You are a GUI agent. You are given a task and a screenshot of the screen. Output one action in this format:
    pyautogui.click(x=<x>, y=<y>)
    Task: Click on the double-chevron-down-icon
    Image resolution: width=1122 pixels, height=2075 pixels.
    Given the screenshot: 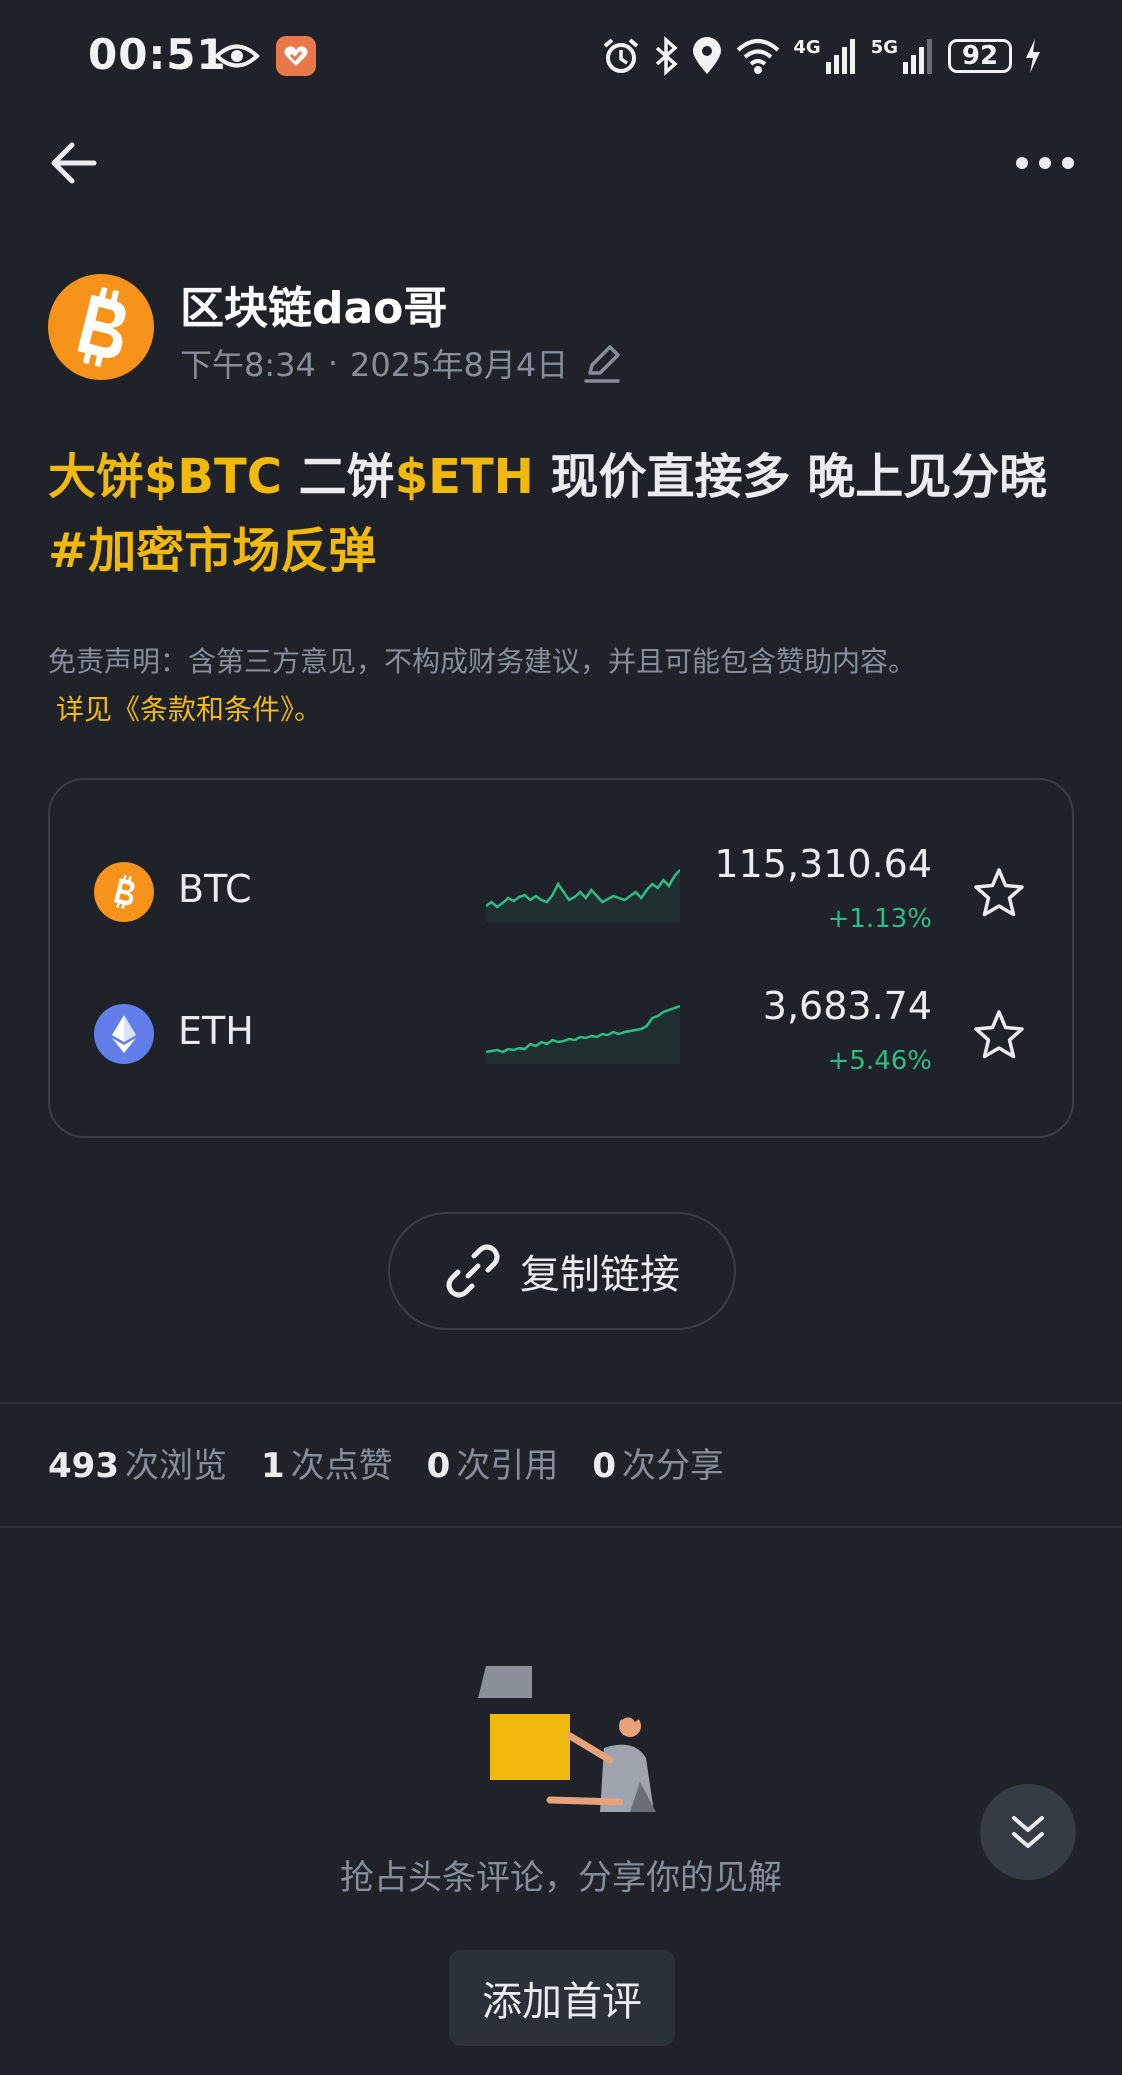 What is the action you would take?
    pyautogui.click(x=1028, y=1832)
    